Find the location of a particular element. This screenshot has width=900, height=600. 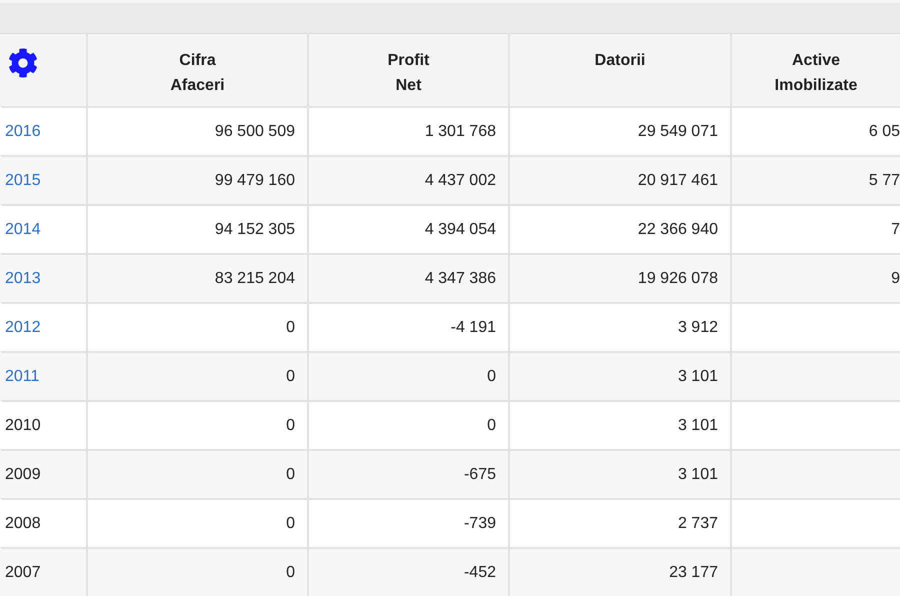

year-link: 2015 is located at coordinates (23, 181).